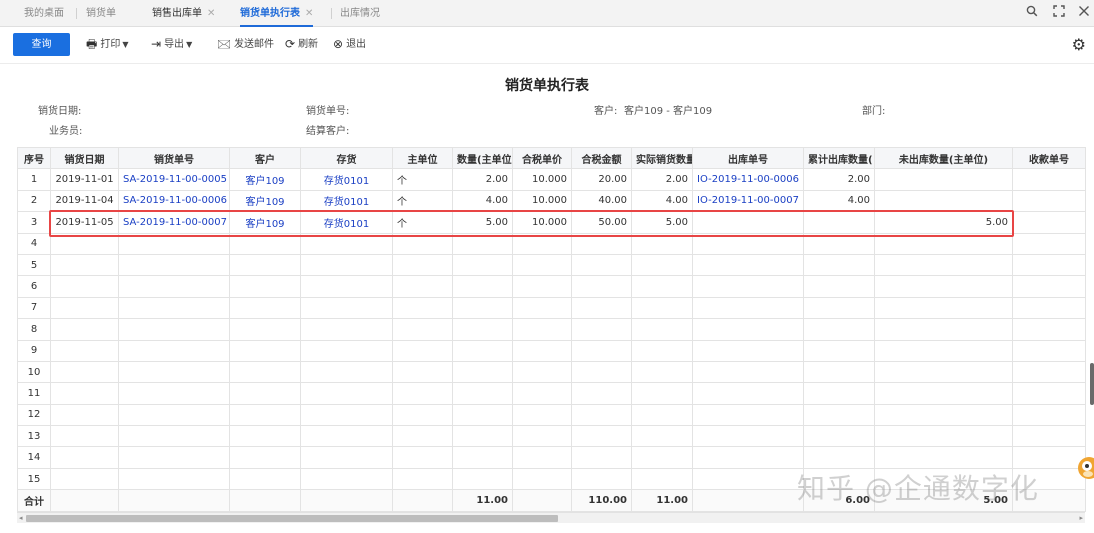 This screenshot has height=533, width=1094. Describe the element at coordinates (1084, 13) in the screenshot. I see `close-icon` at that location.